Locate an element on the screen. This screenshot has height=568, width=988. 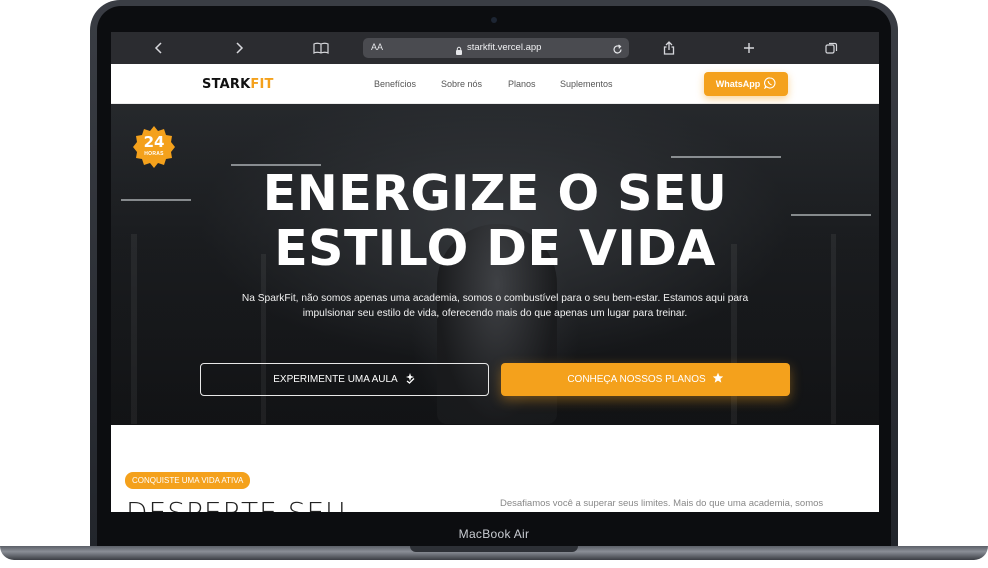
whatsapp-icon is located at coordinates (770, 84).